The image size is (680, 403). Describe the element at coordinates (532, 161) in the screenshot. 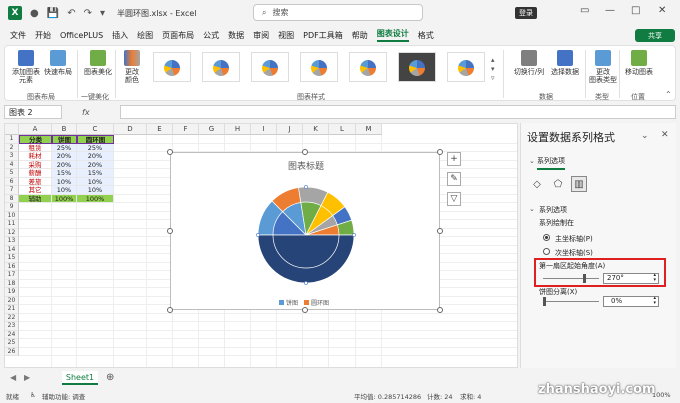

I see `series-options-dropdown-icon: ⌄` at that location.